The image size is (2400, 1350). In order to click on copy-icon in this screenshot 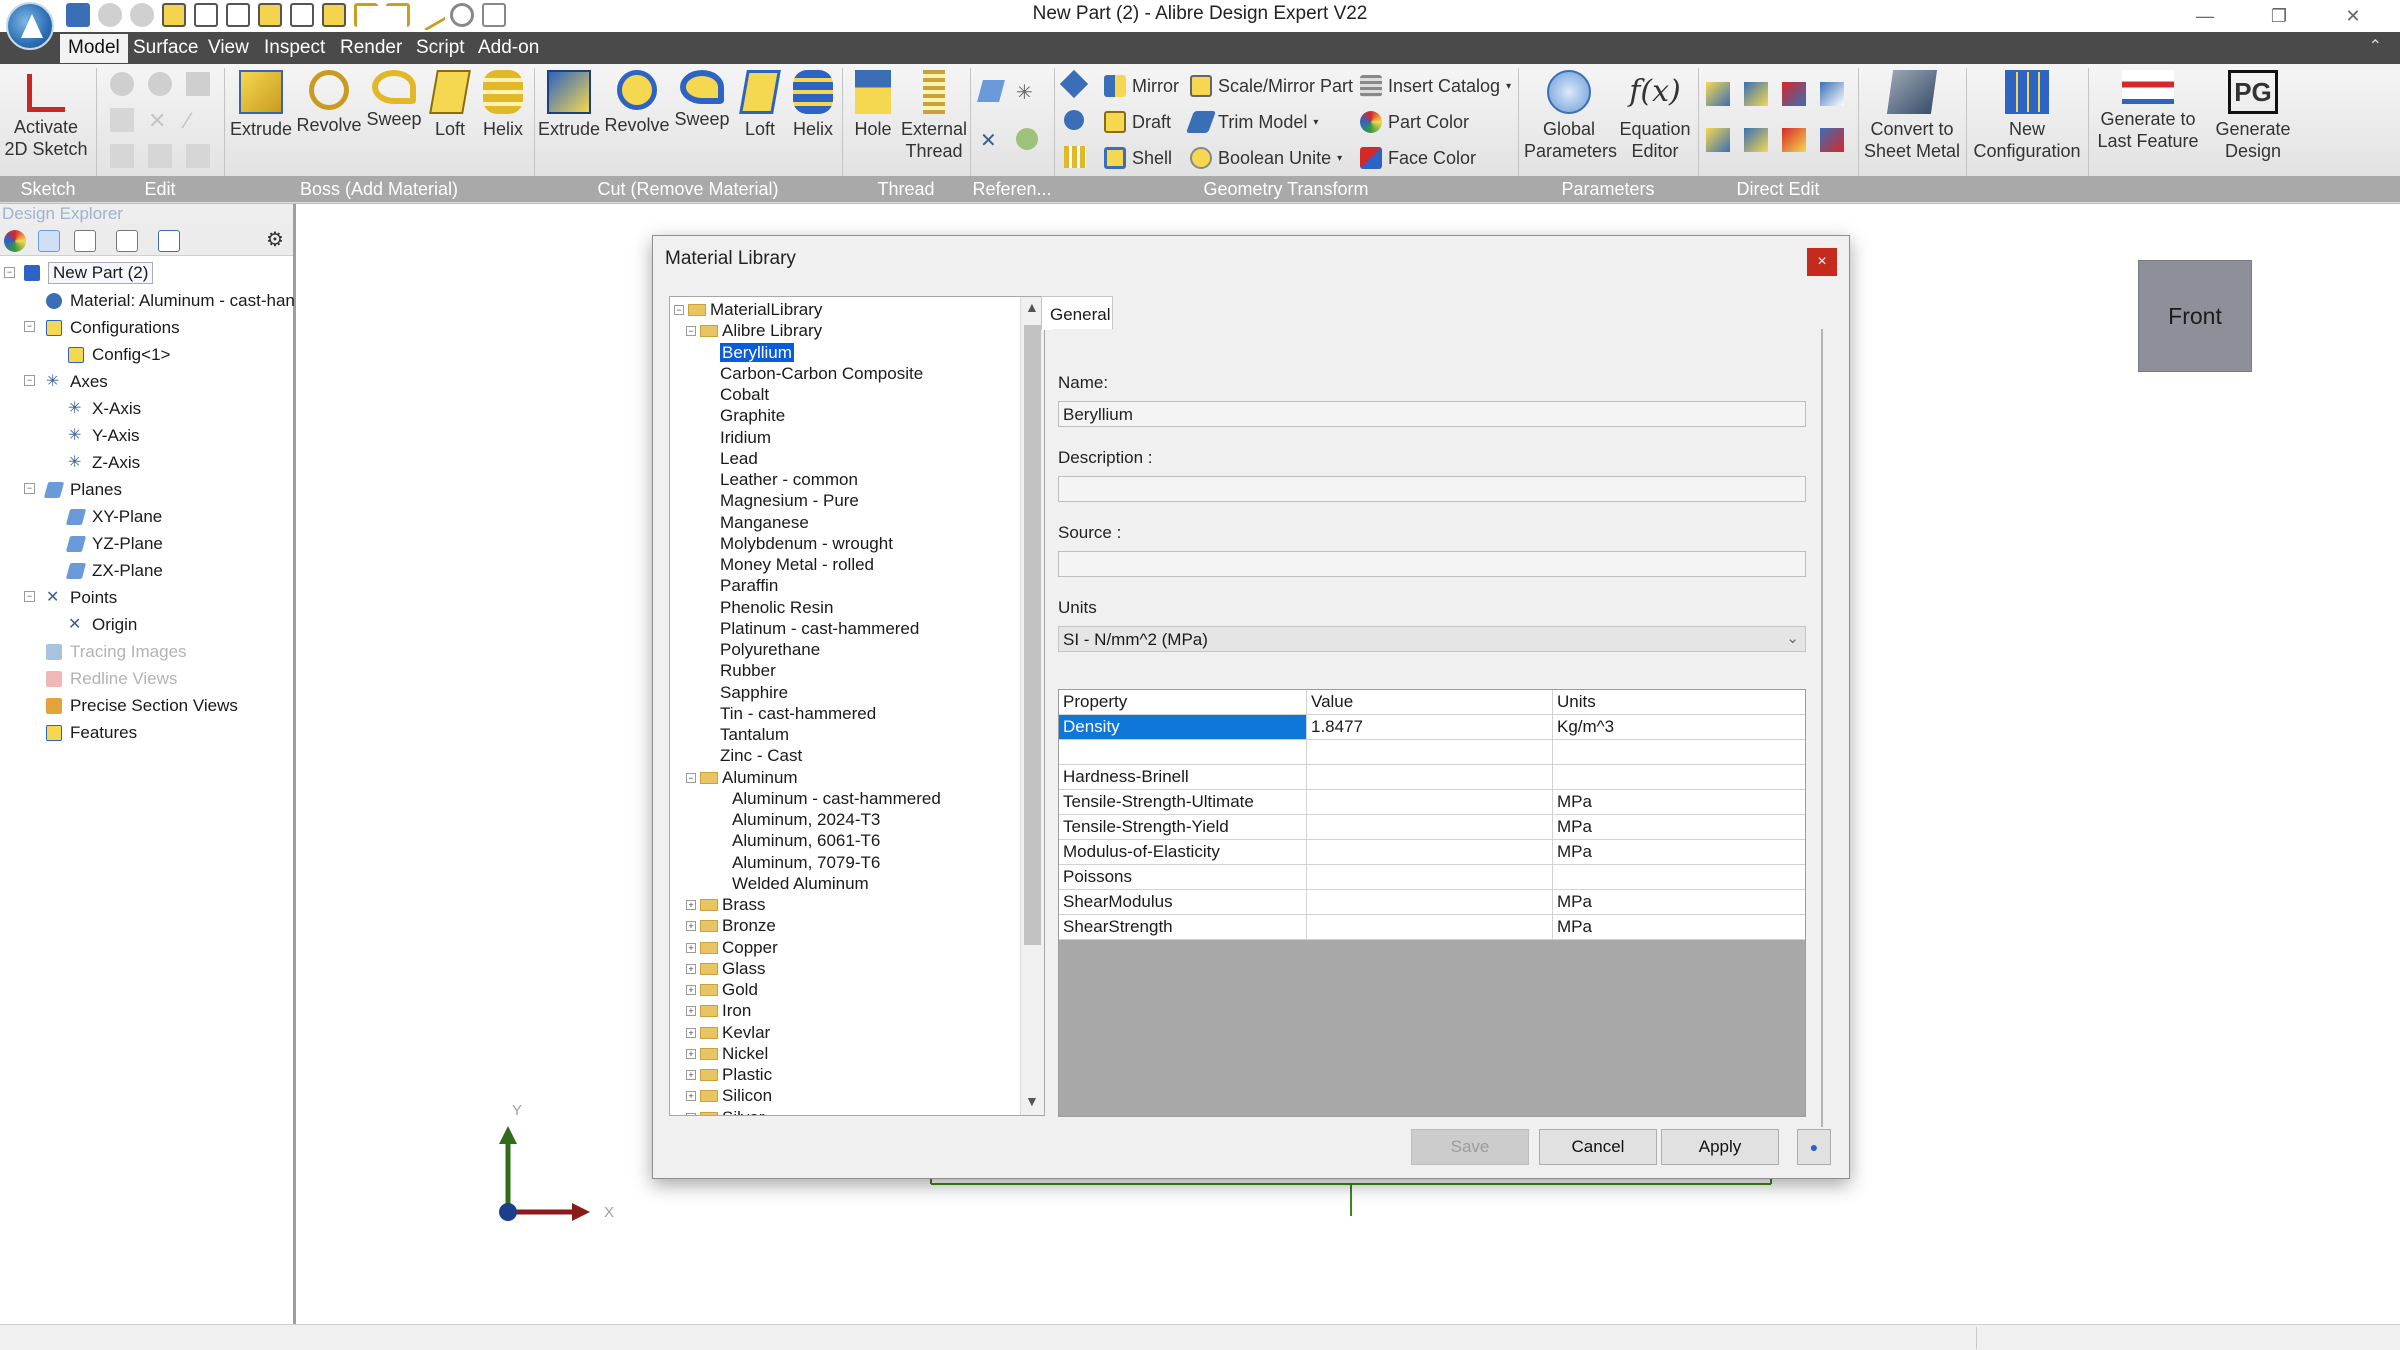, I will do `click(160, 84)`.